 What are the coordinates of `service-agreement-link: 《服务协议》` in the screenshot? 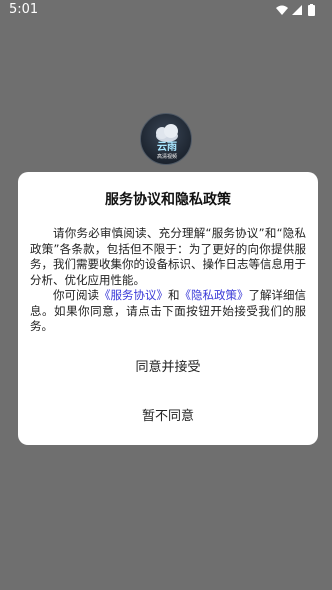 It's located at (133, 295).